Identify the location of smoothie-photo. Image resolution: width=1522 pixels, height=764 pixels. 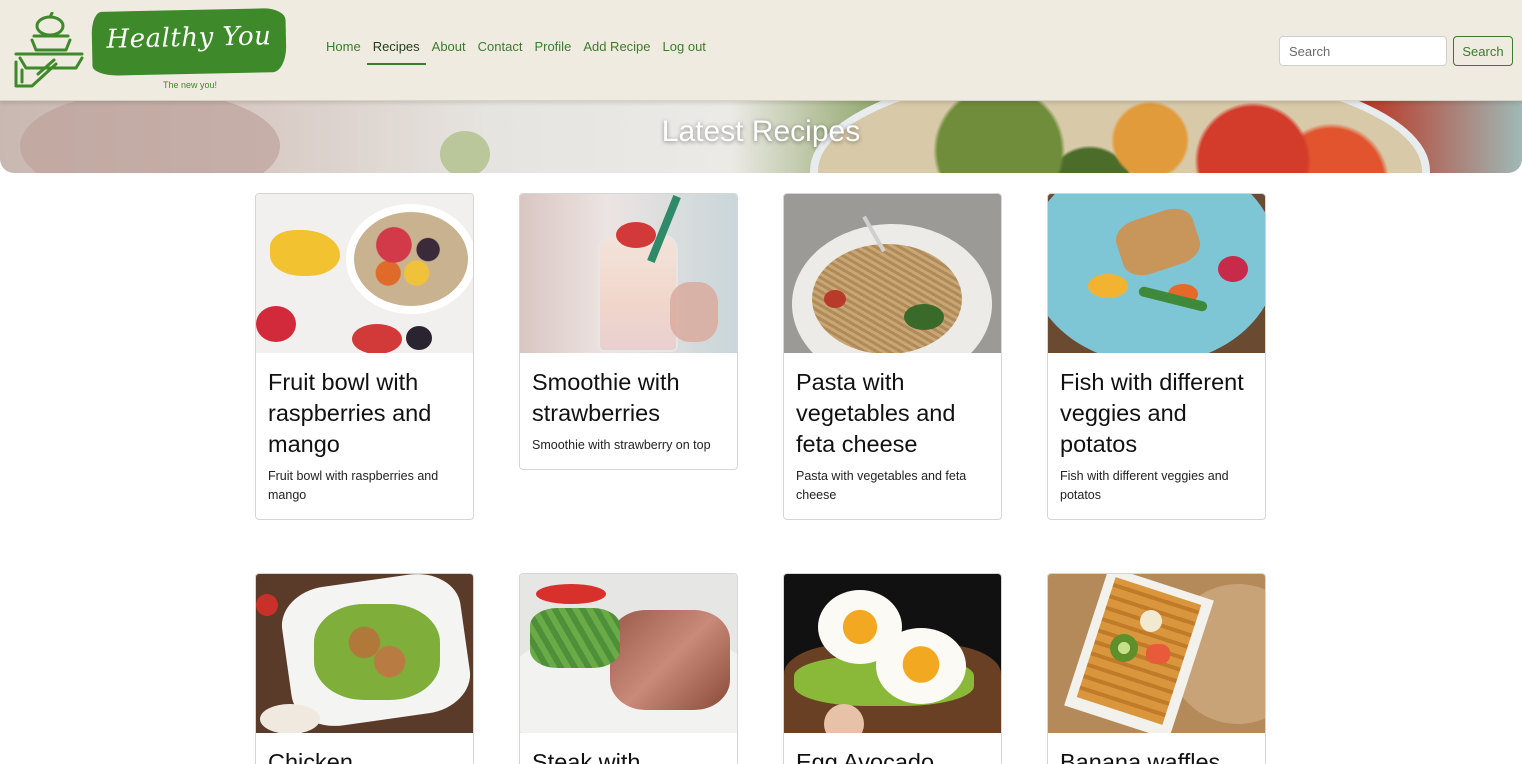
(628, 273).